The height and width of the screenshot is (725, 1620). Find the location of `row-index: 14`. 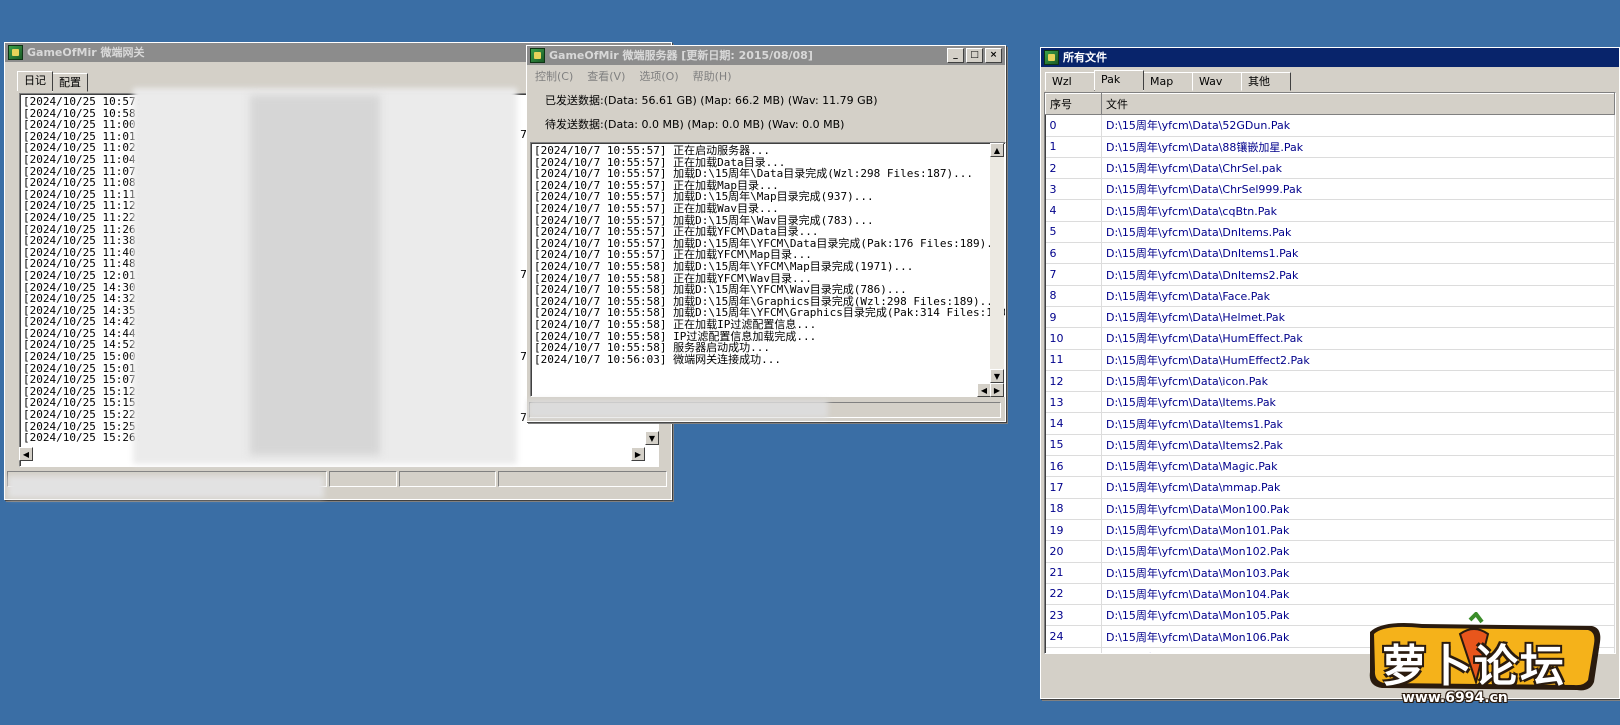

row-index: 14 is located at coordinates (1073, 423).